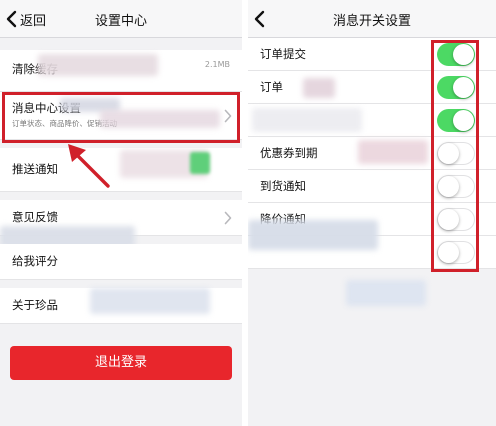 This screenshot has height=426, width=496. I want to click on order-status-label: 订单, so click(271, 87).